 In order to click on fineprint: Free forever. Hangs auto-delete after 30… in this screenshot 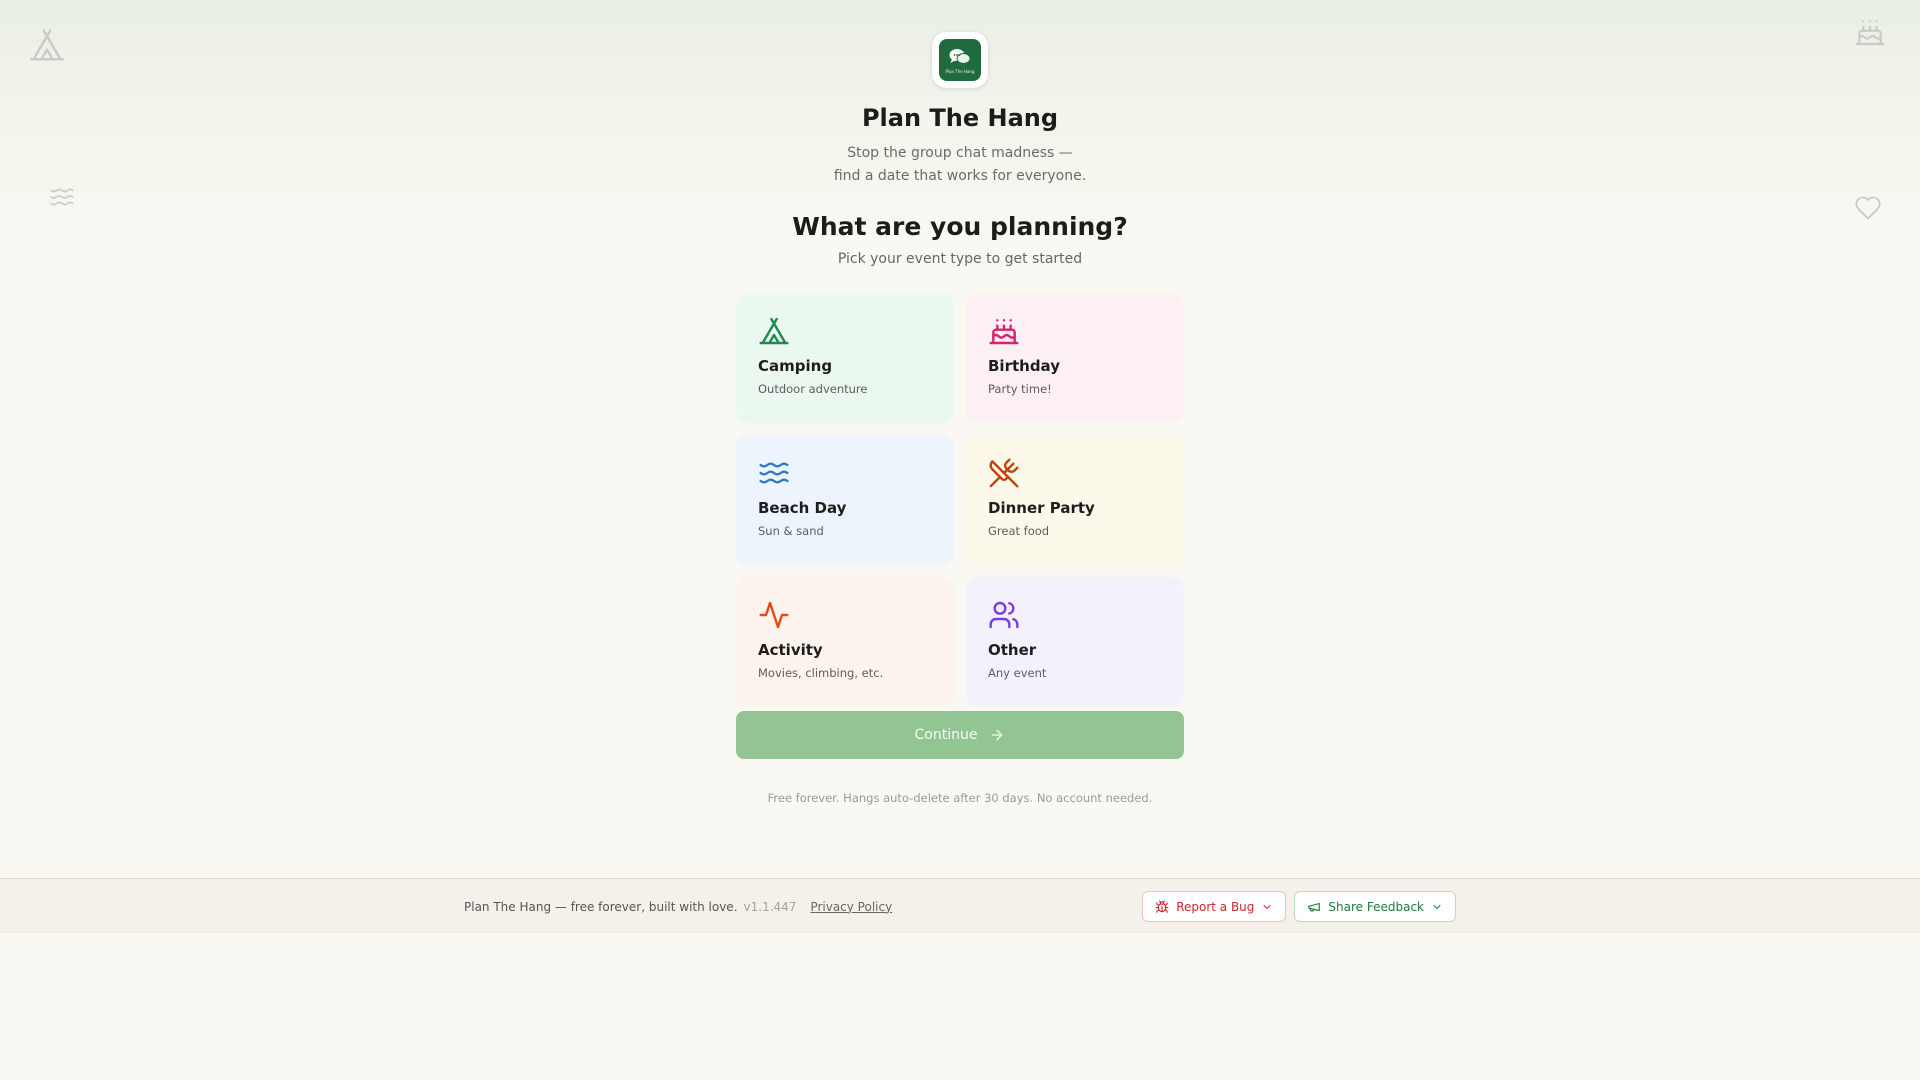, I will do `click(960, 798)`.